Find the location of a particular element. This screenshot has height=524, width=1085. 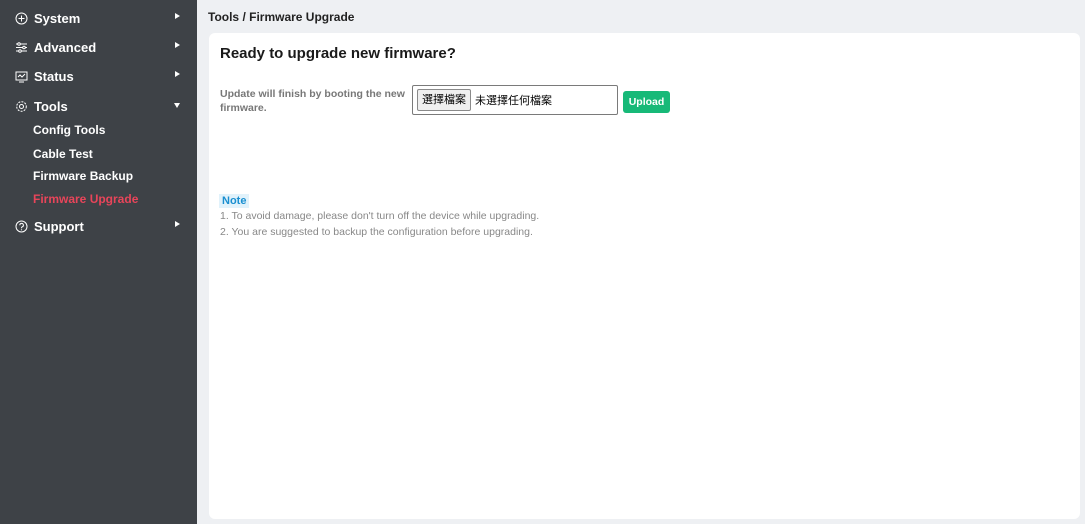

sidebar-item-label: Support is located at coordinates (59, 226).